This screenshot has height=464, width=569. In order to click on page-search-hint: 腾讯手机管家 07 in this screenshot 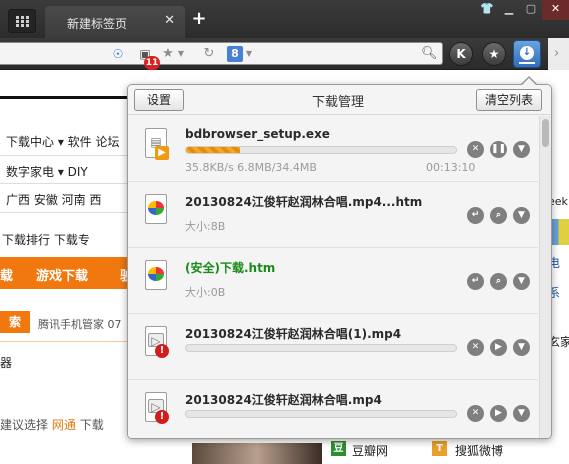, I will do `click(80, 324)`.